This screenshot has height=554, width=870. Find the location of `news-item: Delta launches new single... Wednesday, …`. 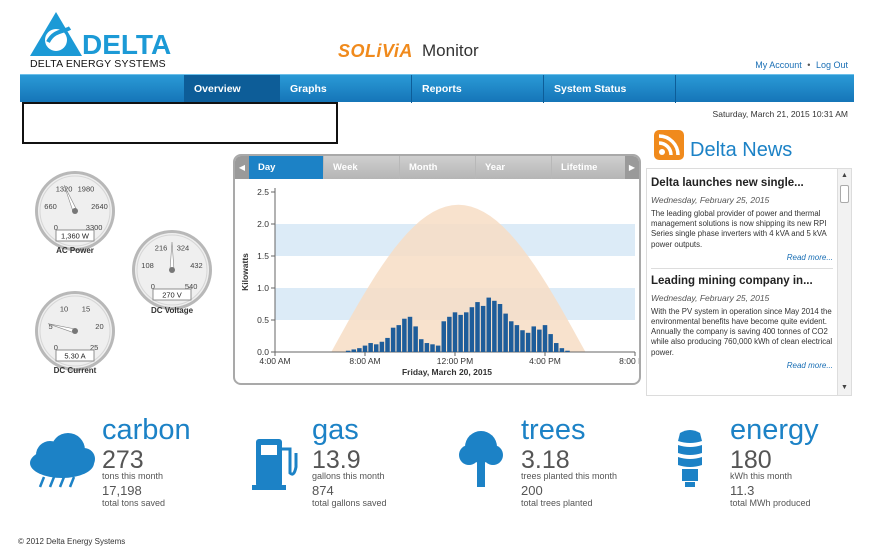

news-item: Delta launches new single... Wednesday, … is located at coordinates (742, 219).